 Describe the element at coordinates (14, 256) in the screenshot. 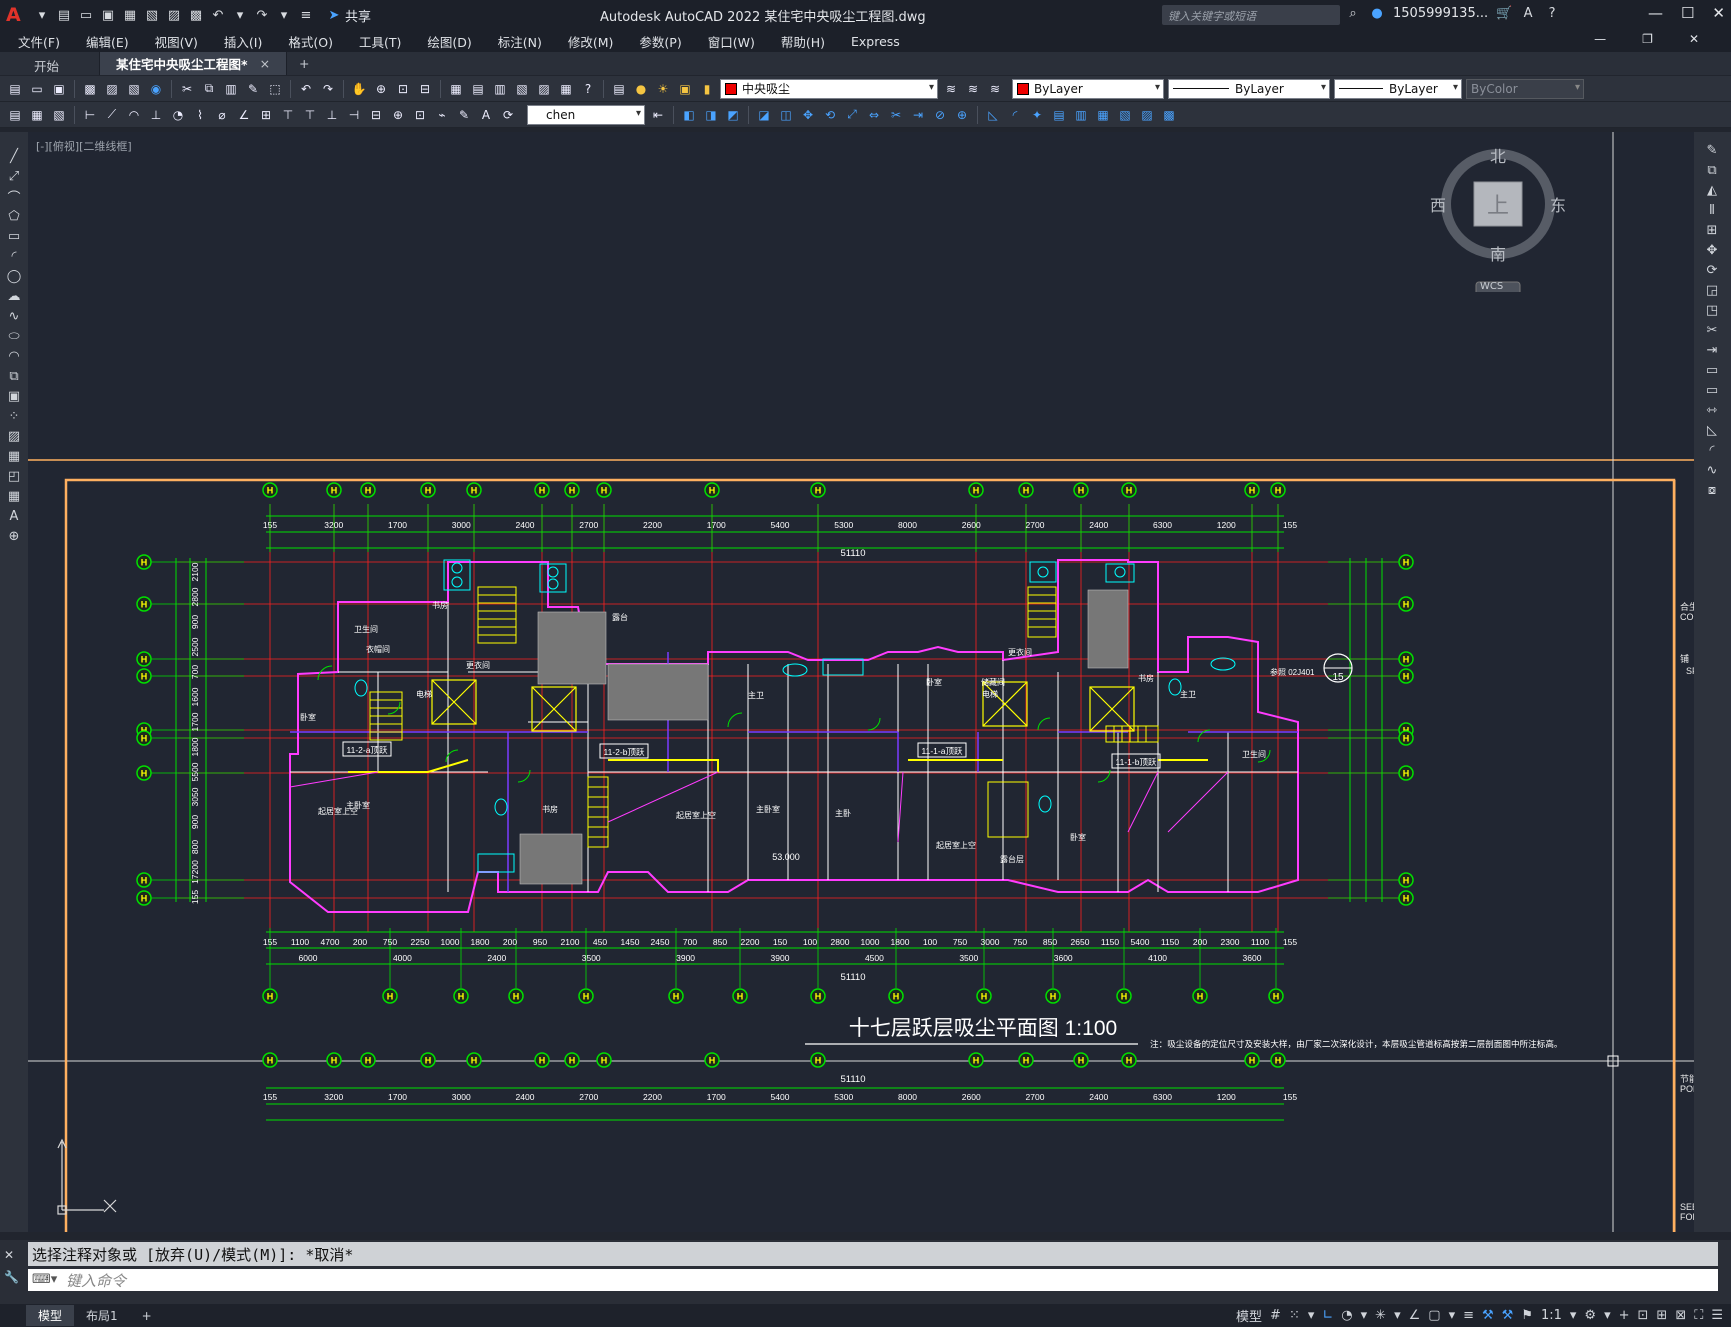

I see `arc-icon: ◜` at that location.